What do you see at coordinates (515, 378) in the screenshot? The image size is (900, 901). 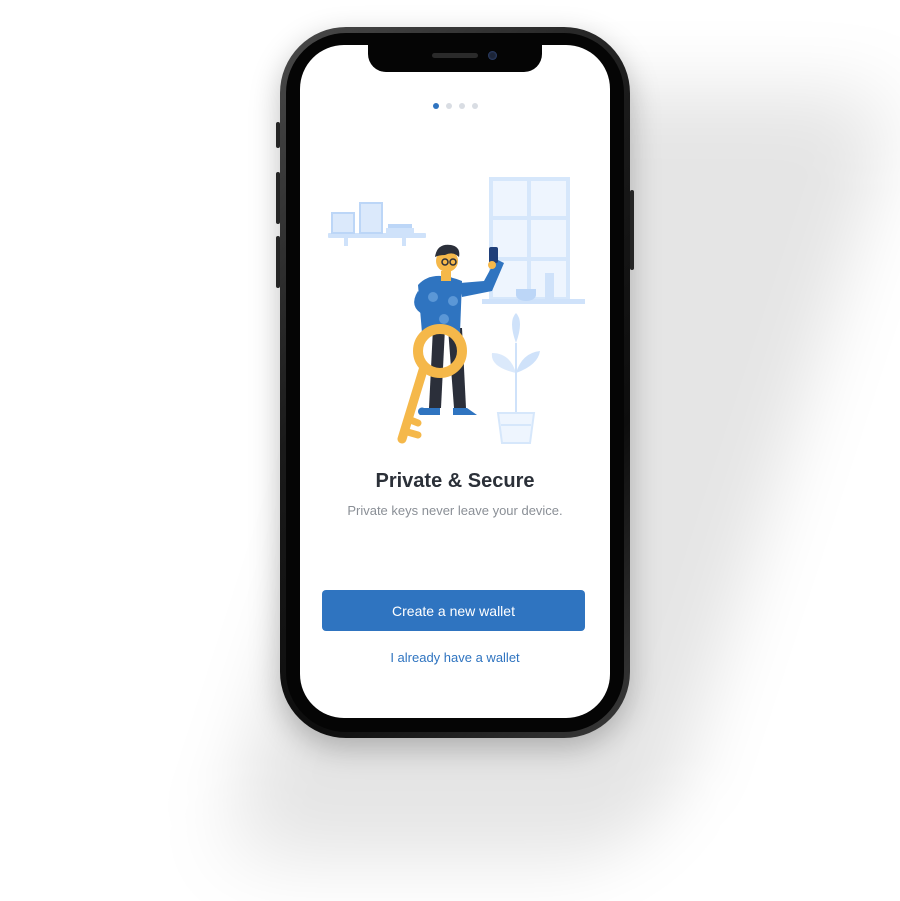 I see `plant-icon` at bounding box center [515, 378].